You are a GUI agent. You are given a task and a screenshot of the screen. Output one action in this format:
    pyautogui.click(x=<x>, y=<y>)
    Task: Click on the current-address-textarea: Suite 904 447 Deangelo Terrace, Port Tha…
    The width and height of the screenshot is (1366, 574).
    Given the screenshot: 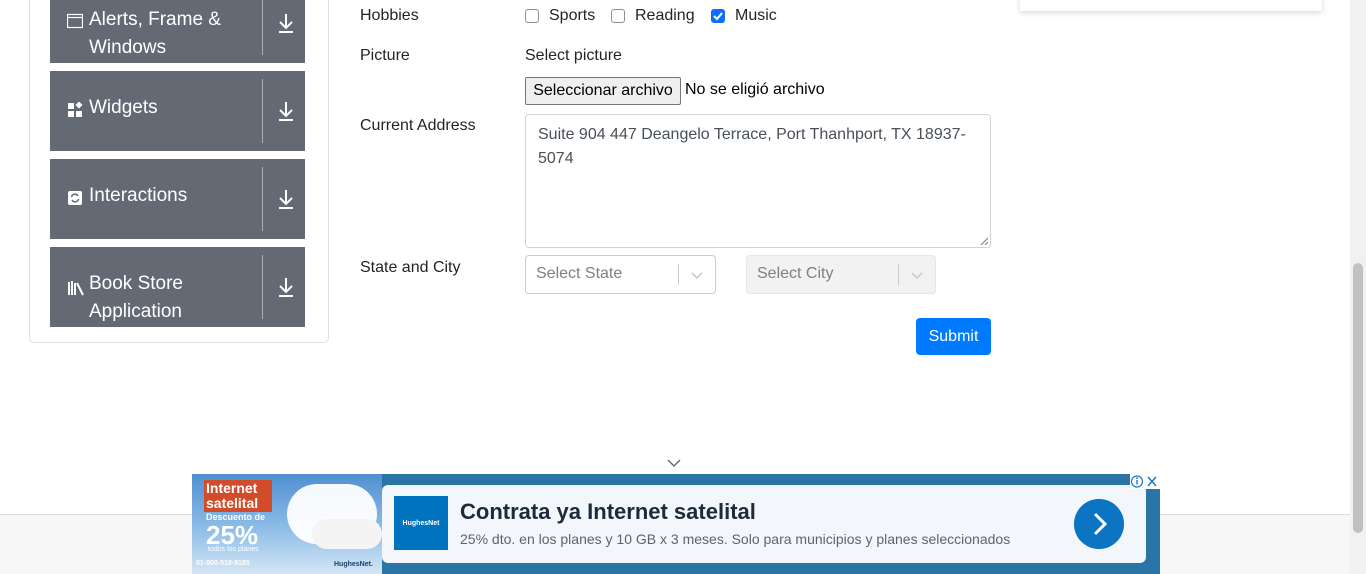 What is the action you would take?
    pyautogui.click(x=758, y=181)
    